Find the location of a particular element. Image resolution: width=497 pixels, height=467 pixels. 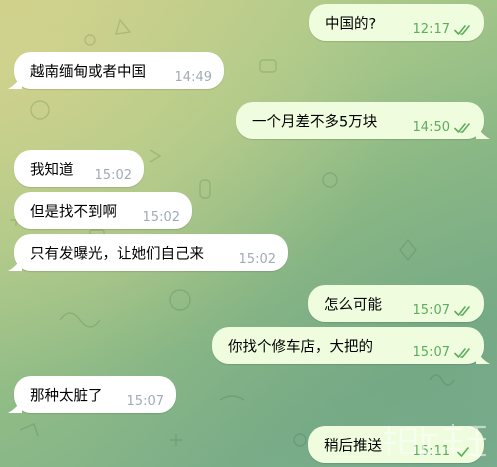

message-bubble-incoming: 只有发曝光，让她们自己来 15:02 is located at coordinates (148, 252).